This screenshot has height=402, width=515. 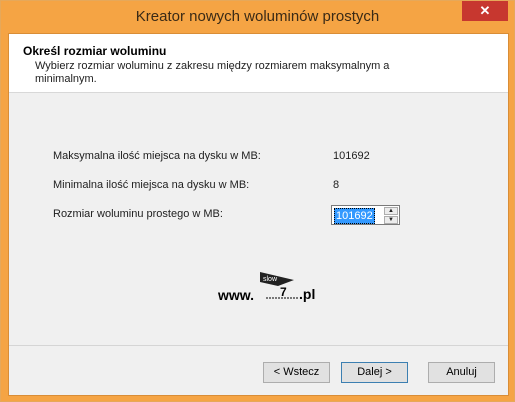 I want to click on page-title: Określ rozmiar woluminu, so click(x=95, y=51).